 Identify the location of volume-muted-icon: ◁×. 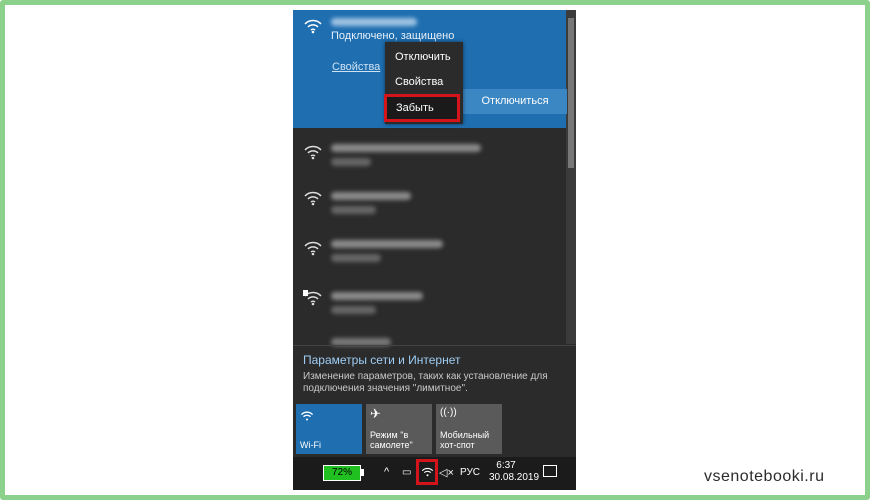
(446, 472).